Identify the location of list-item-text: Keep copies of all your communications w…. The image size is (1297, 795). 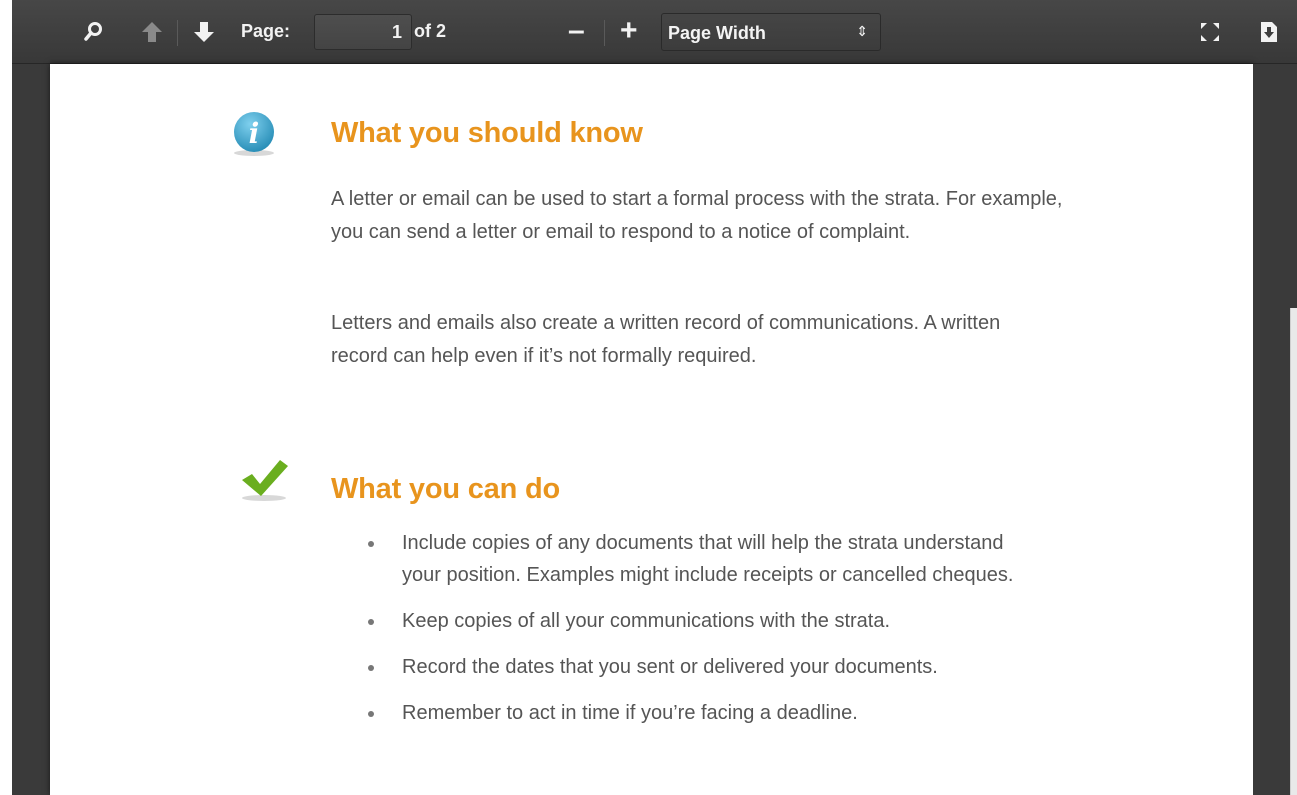
(646, 621).